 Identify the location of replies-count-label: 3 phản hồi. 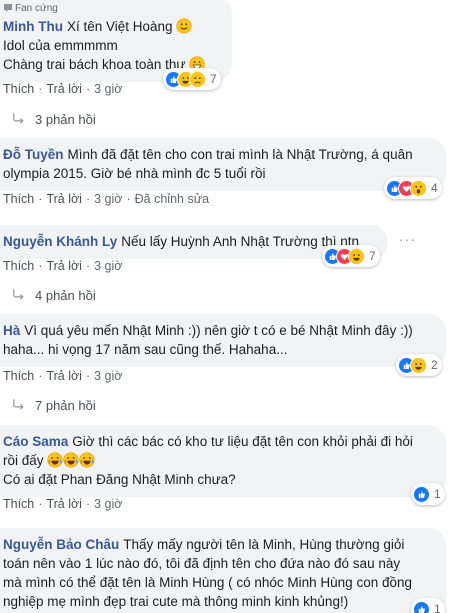
(65, 119).